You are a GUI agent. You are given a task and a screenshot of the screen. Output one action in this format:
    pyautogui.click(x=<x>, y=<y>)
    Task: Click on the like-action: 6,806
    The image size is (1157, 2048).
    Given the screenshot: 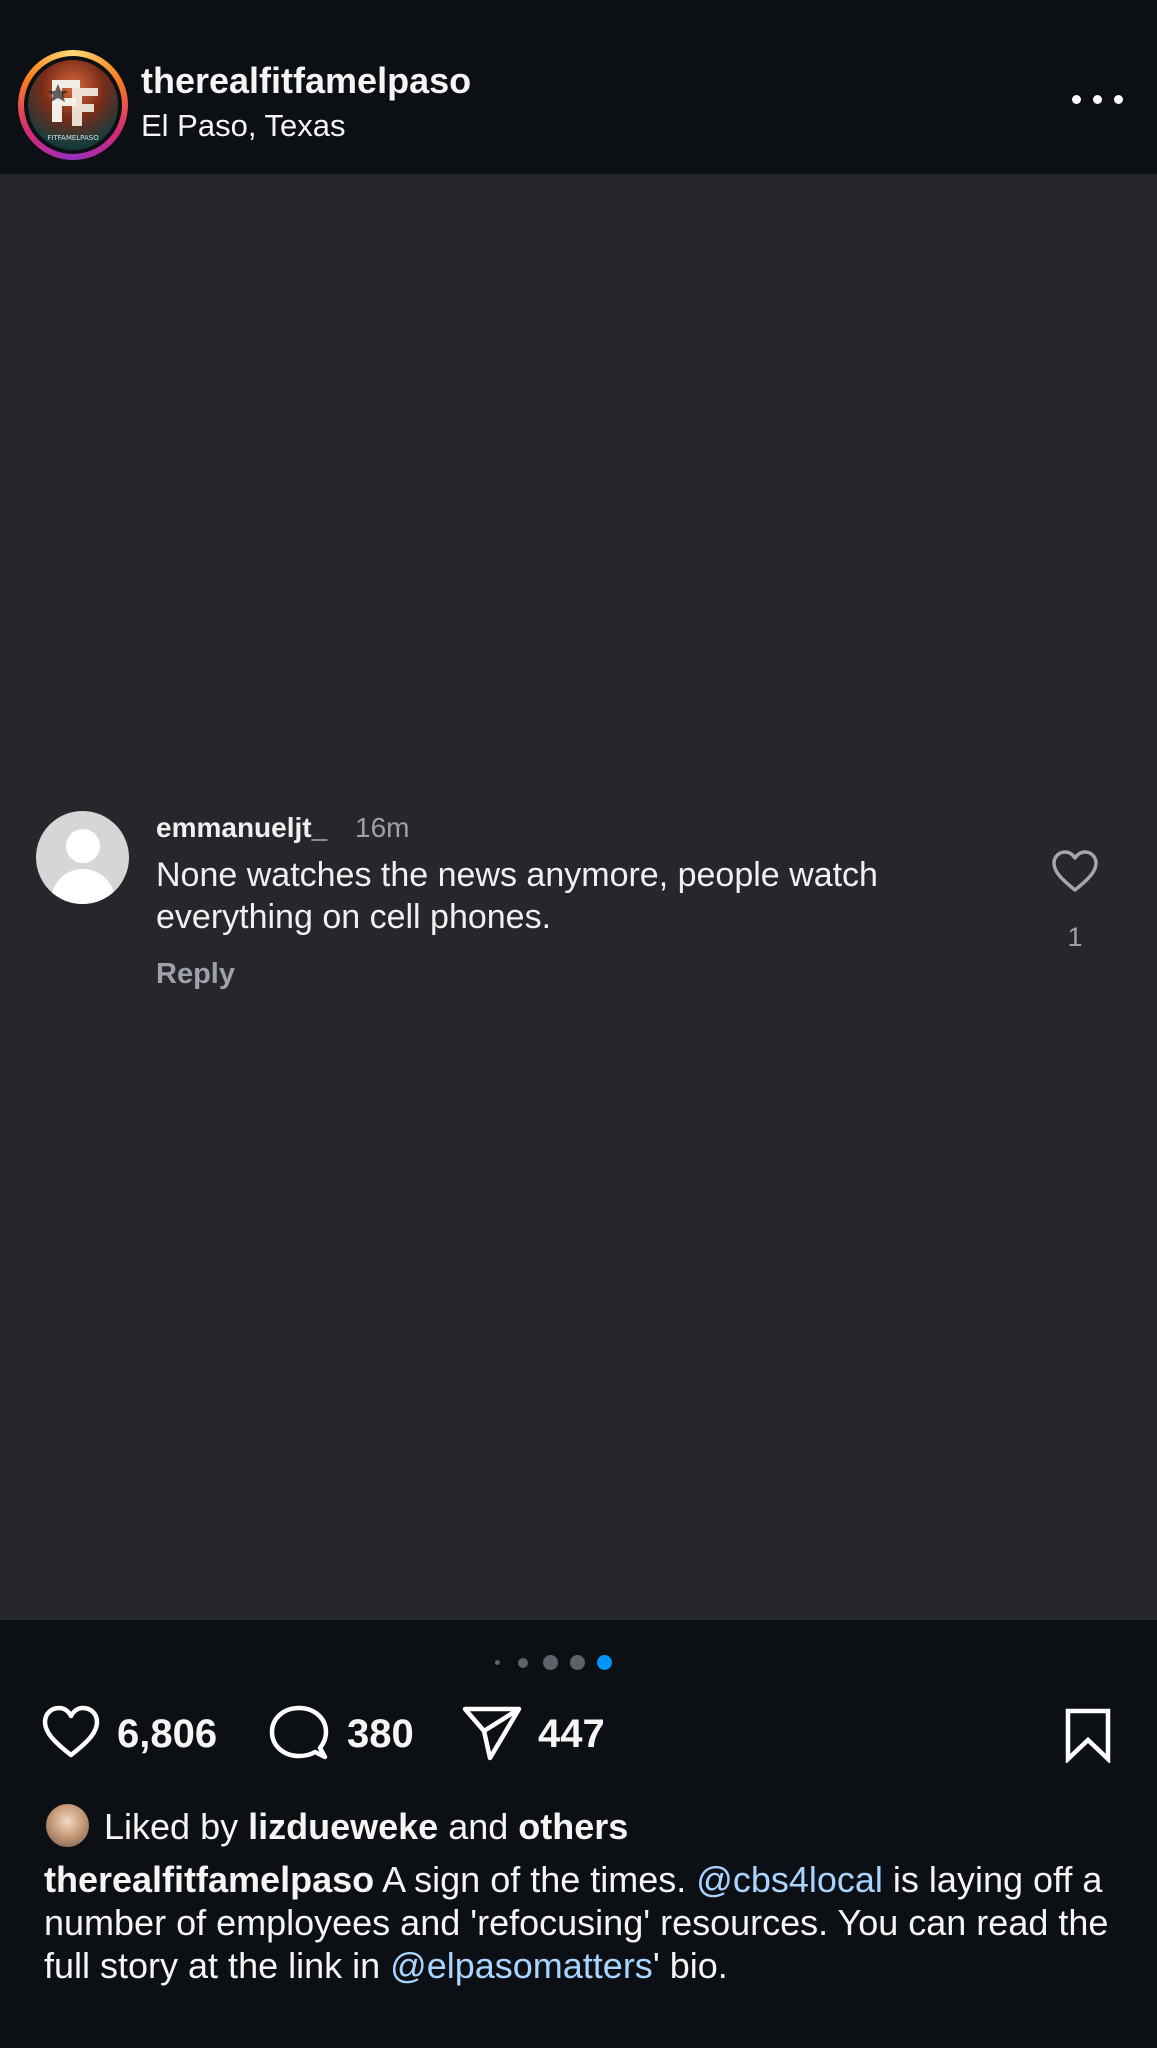 What is the action you would take?
    pyautogui.click(x=140, y=1734)
    